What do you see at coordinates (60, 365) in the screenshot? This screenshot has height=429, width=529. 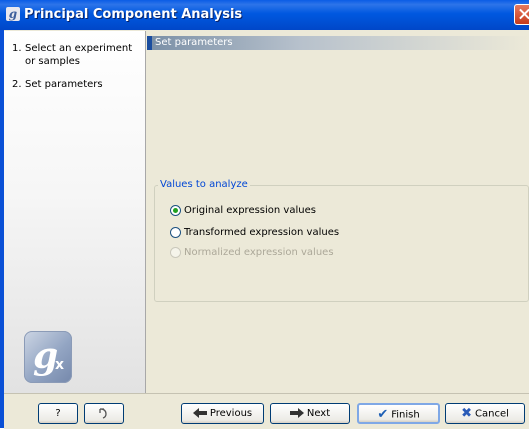 I see `logo-subscript: x` at bounding box center [60, 365].